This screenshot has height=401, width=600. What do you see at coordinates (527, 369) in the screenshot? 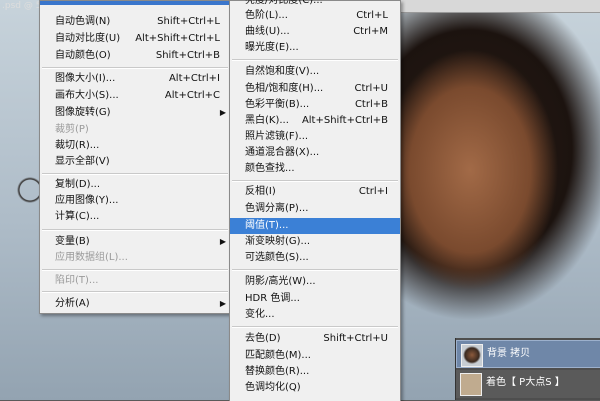
I see `layers-panel: 背景 拷贝 着色【 P大点S 】` at bounding box center [527, 369].